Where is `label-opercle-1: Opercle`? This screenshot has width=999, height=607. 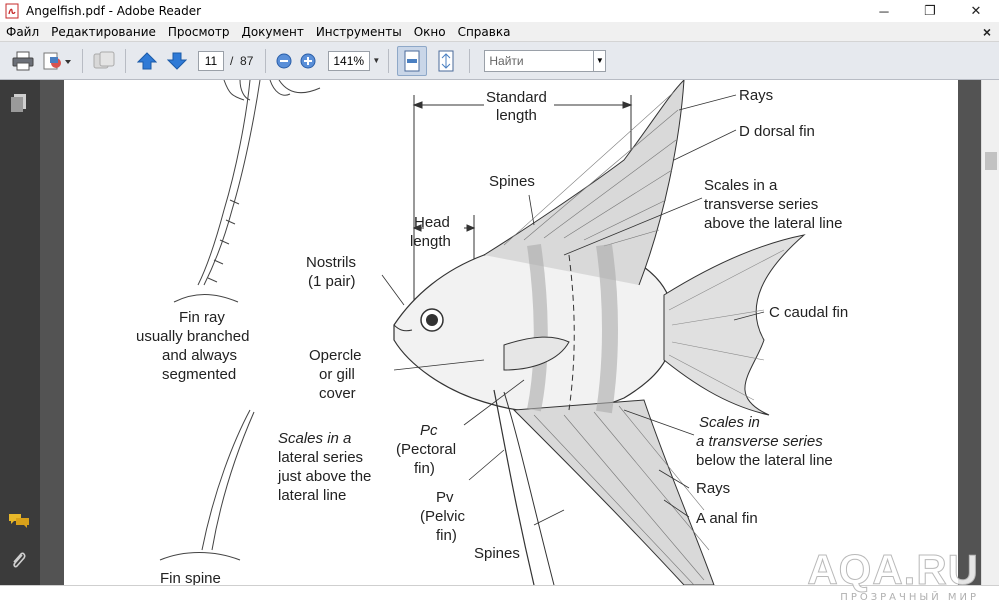
label-opercle-1: Opercle is located at coordinates (335, 355).